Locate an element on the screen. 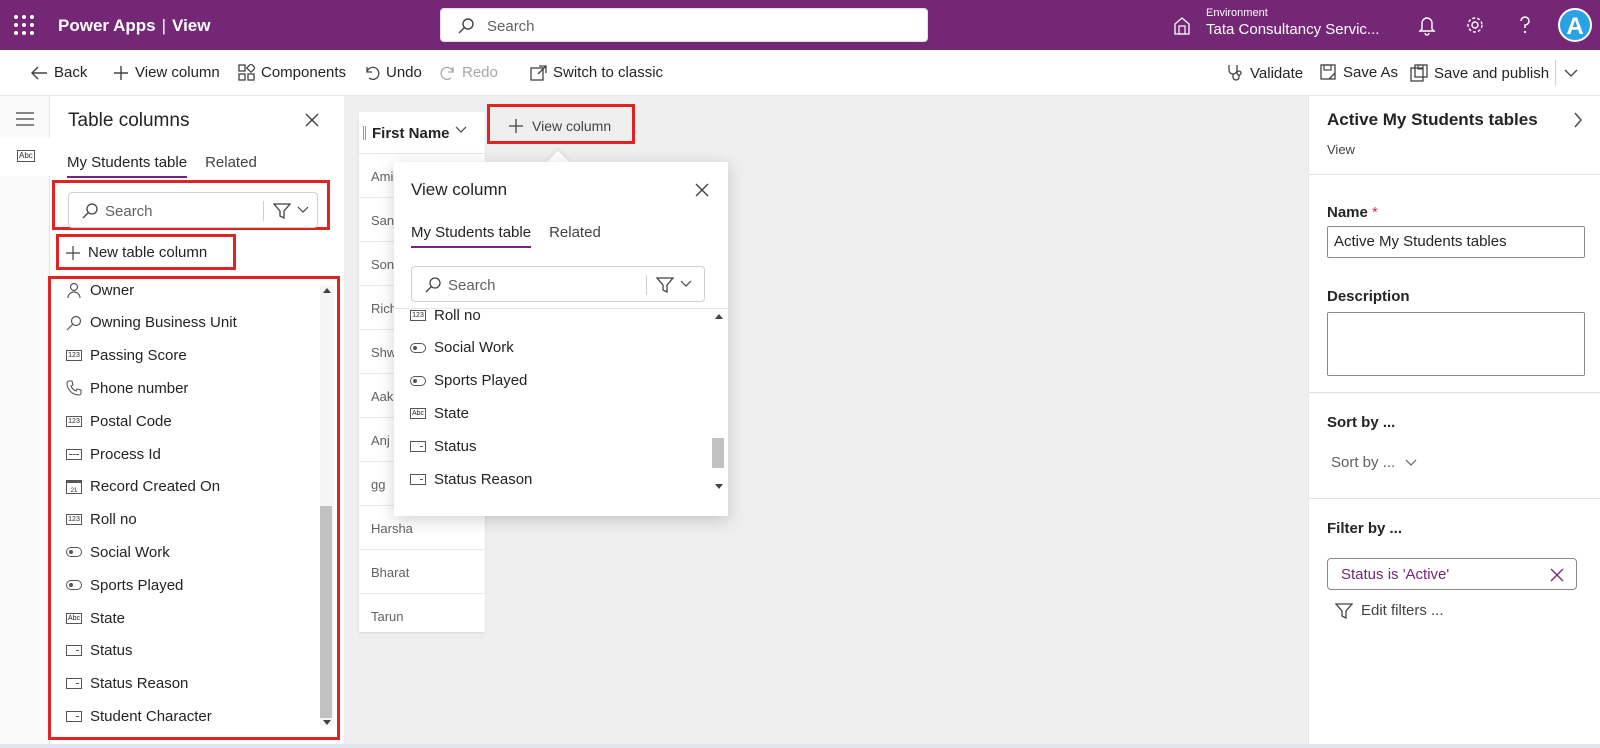  description-field is located at coordinates (1456, 344).